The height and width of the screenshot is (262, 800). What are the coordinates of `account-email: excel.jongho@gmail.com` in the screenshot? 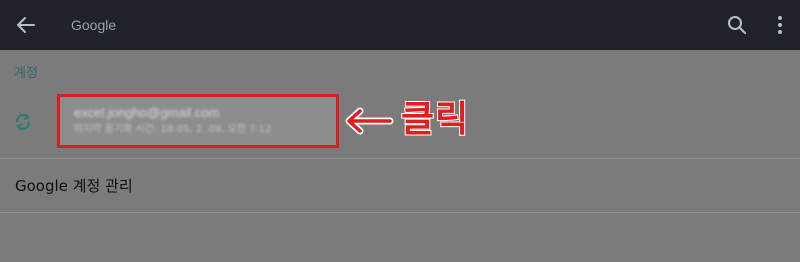 It's located at (147, 112).